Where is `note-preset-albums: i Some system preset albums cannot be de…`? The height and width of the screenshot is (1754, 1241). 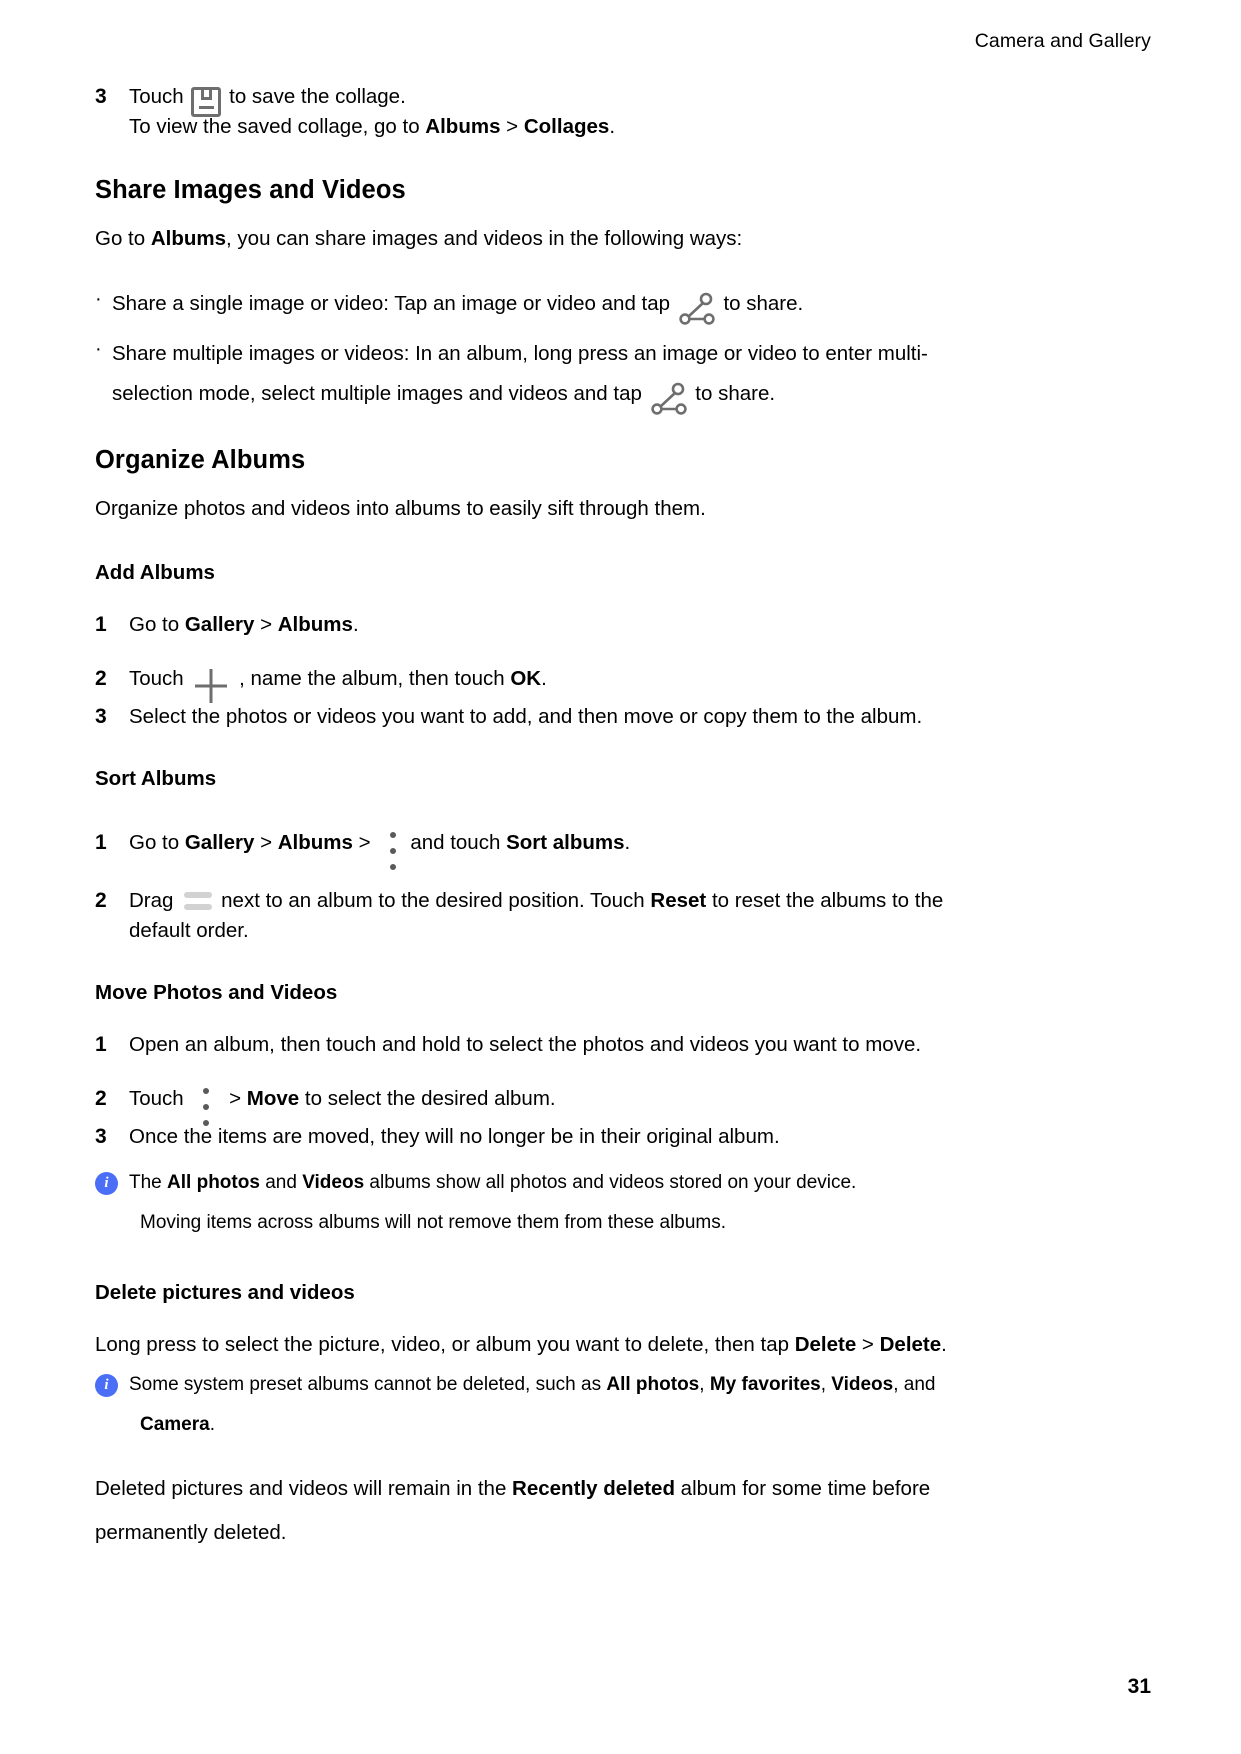 note-preset-albums: i Some system preset albums cannot be de… is located at coordinates (622, 1385).